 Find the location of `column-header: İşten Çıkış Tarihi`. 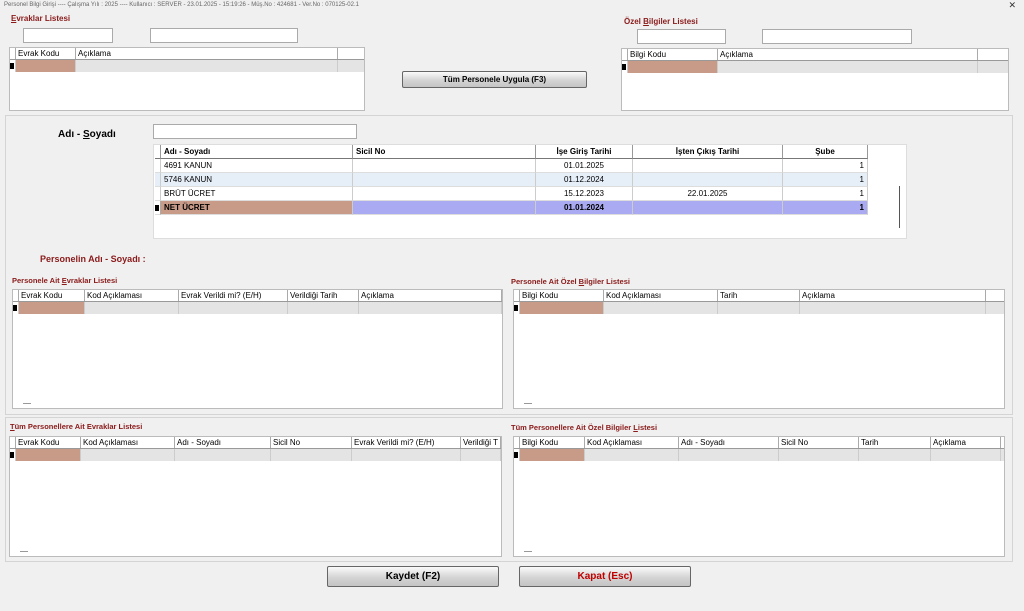

column-header: İşten Çıkış Tarihi is located at coordinates (708, 152).